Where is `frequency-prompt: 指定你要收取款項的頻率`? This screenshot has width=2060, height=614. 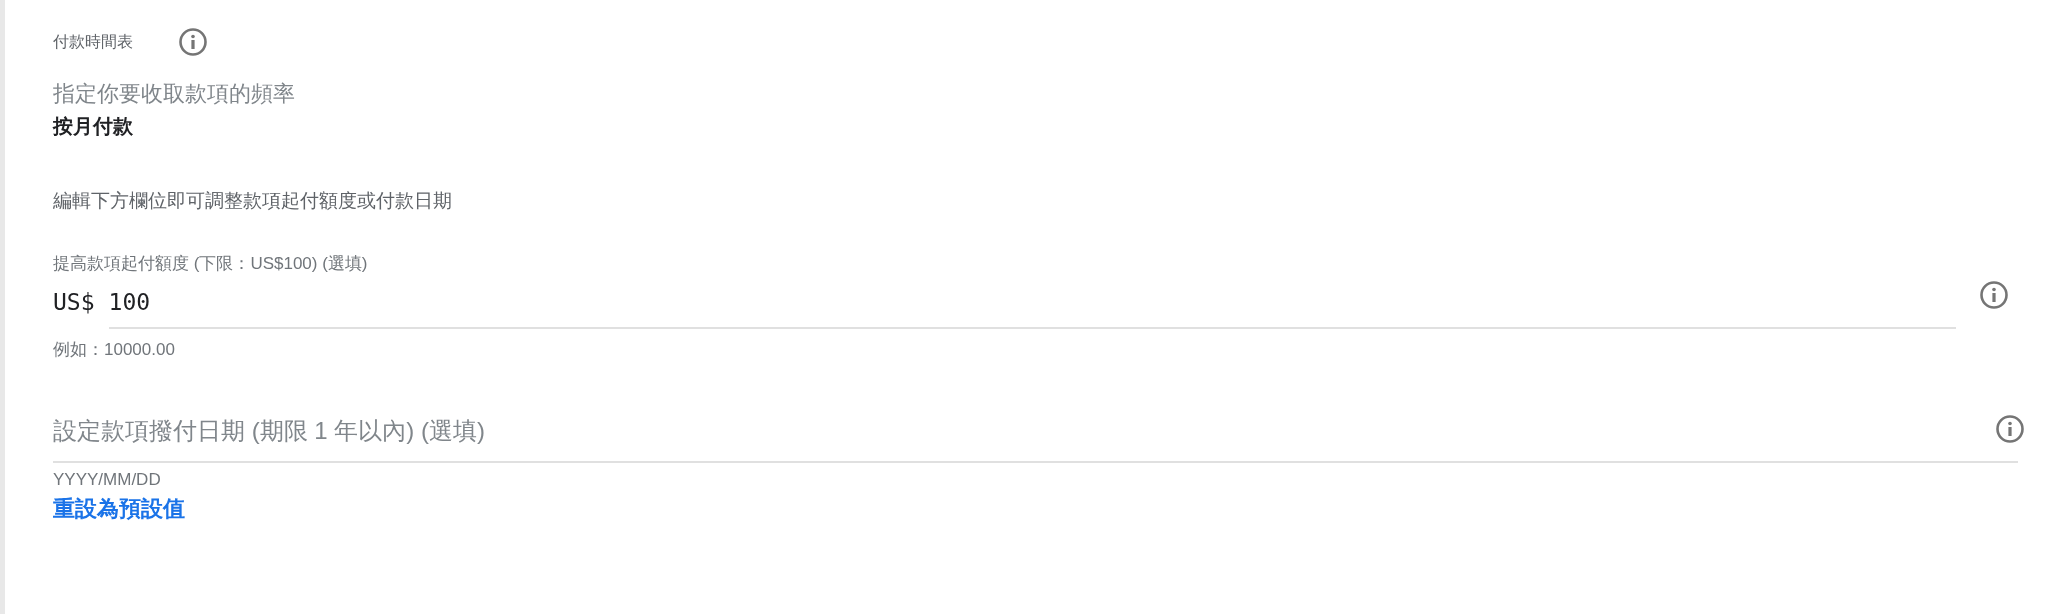 frequency-prompt: 指定你要收取款項的頻率 is located at coordinates (174, 94).